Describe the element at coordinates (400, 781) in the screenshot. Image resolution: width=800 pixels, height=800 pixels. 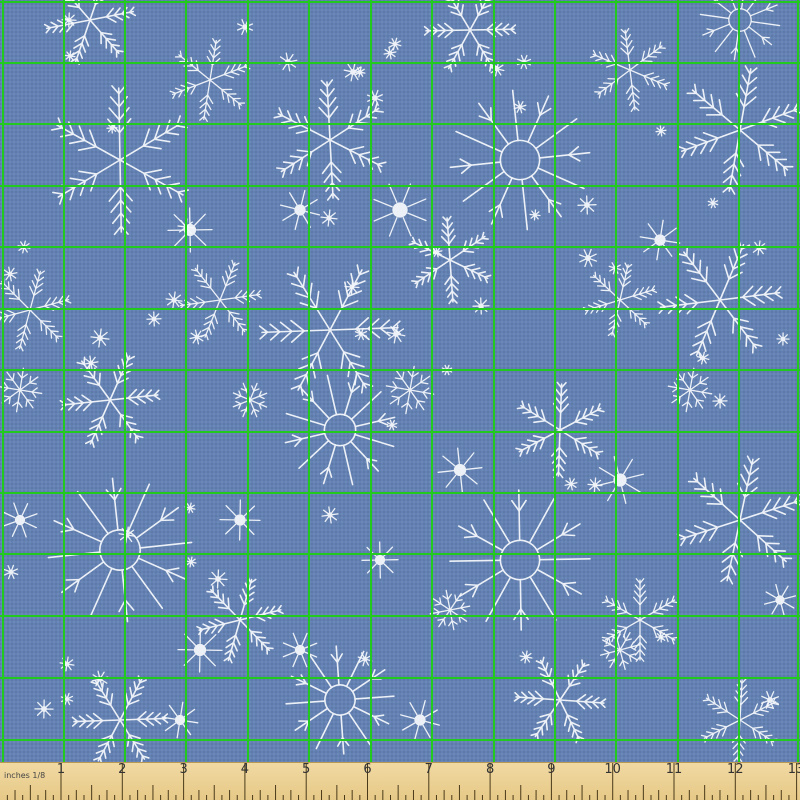
I see `ruler: inches 1/8 12345678910111213` at that location.